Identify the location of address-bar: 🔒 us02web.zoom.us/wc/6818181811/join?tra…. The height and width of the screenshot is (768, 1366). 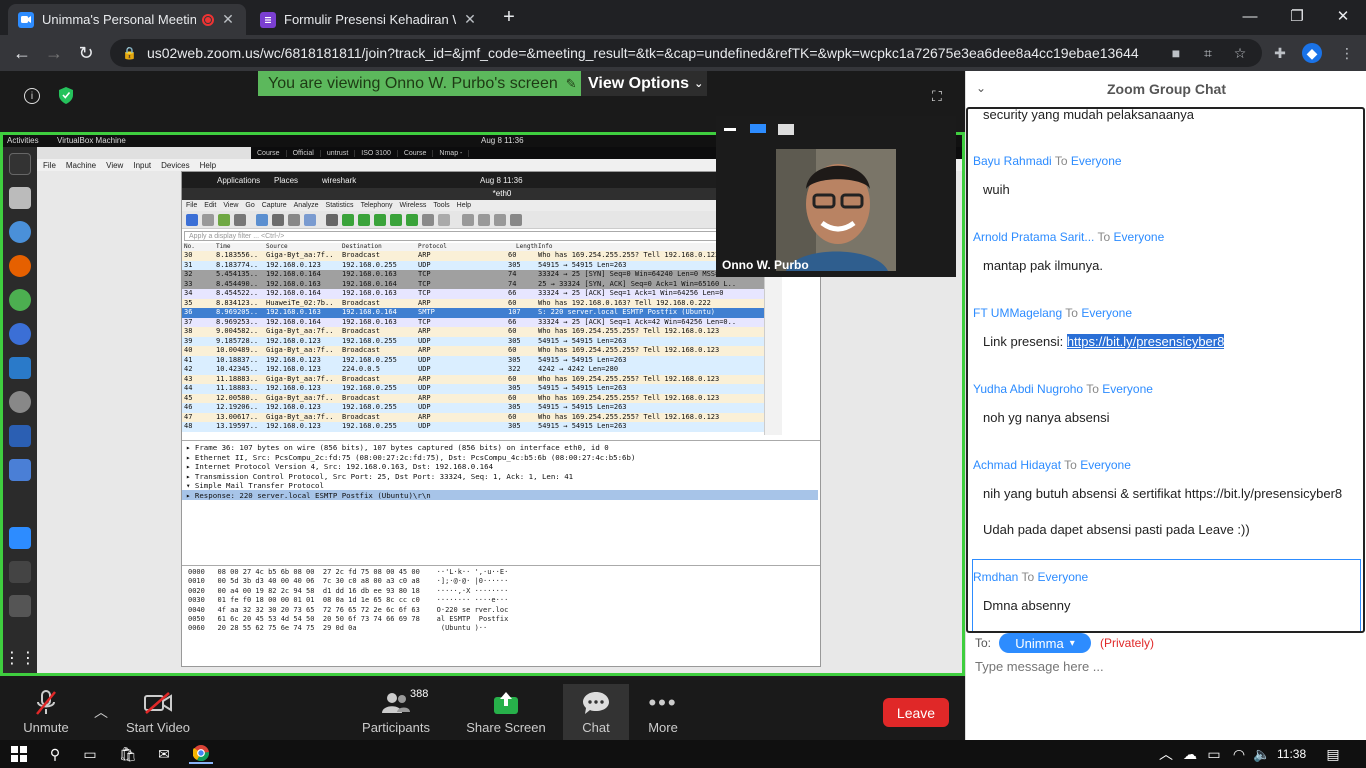
(686, 53).